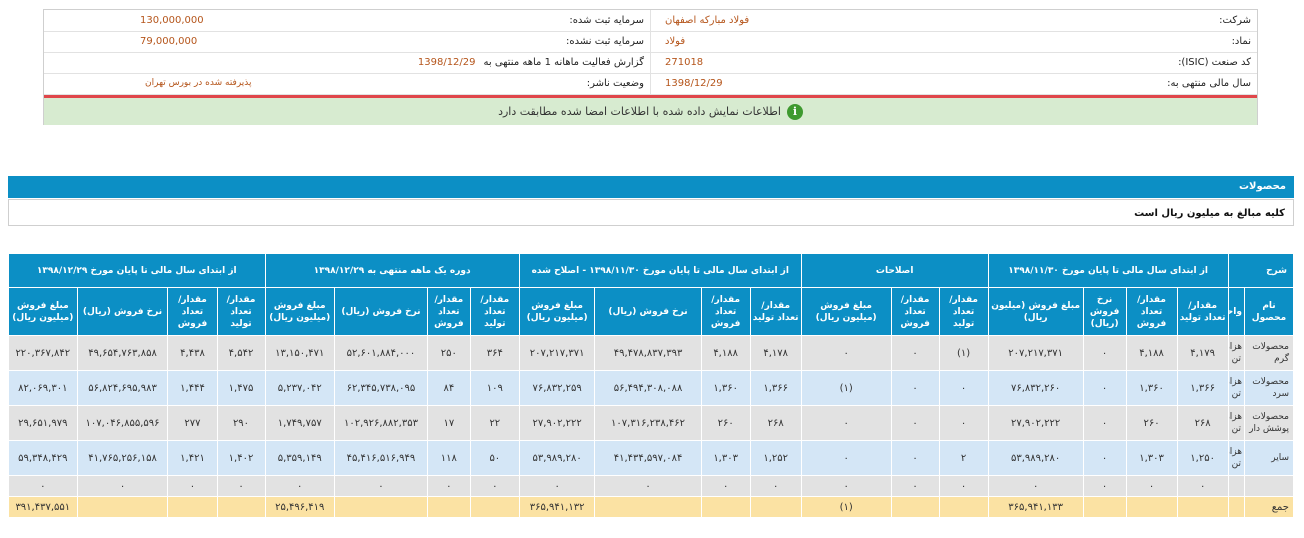  What do you see at coordinates (1035, 311) in the screenshot?
I see `col-g1-amount: مبلغ فروش (میلیون ریال)` at bounding box center [1035, 311].